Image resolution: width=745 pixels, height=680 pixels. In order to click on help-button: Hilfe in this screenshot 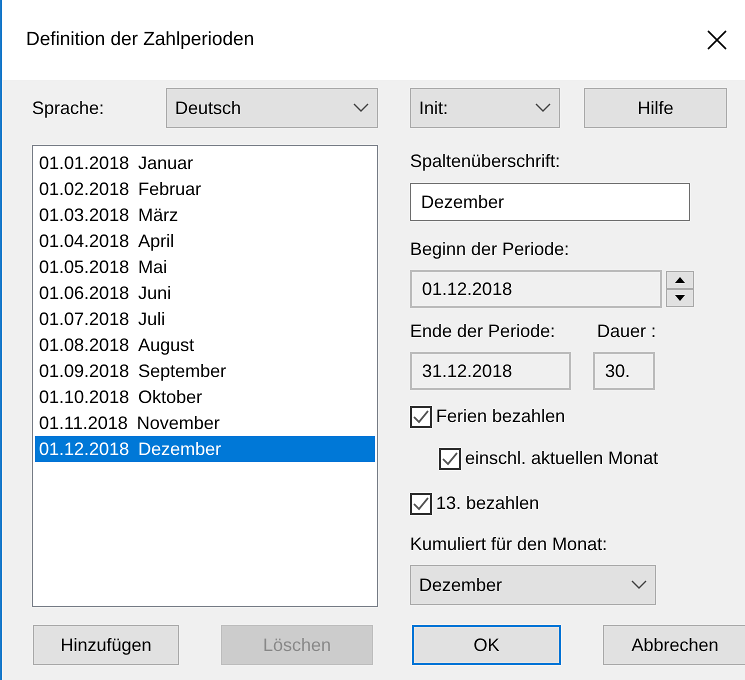, I will do `click(655, 108)`.